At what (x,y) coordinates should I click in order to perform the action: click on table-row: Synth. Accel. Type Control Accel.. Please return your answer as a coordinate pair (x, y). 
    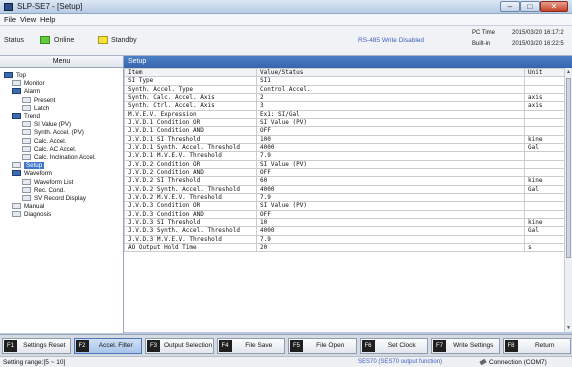
    Looking at the image, I should click on (344, 89).